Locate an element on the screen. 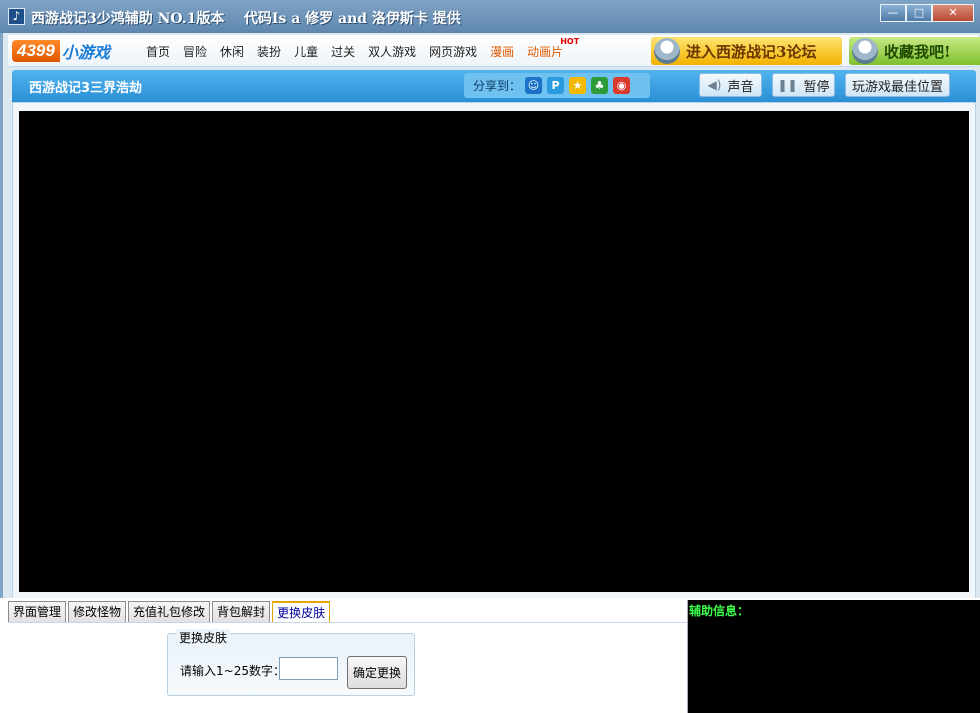 The height and width of the screenshot is (713, 980). pause-label: 暂停 is located at coordinates (816, 87).